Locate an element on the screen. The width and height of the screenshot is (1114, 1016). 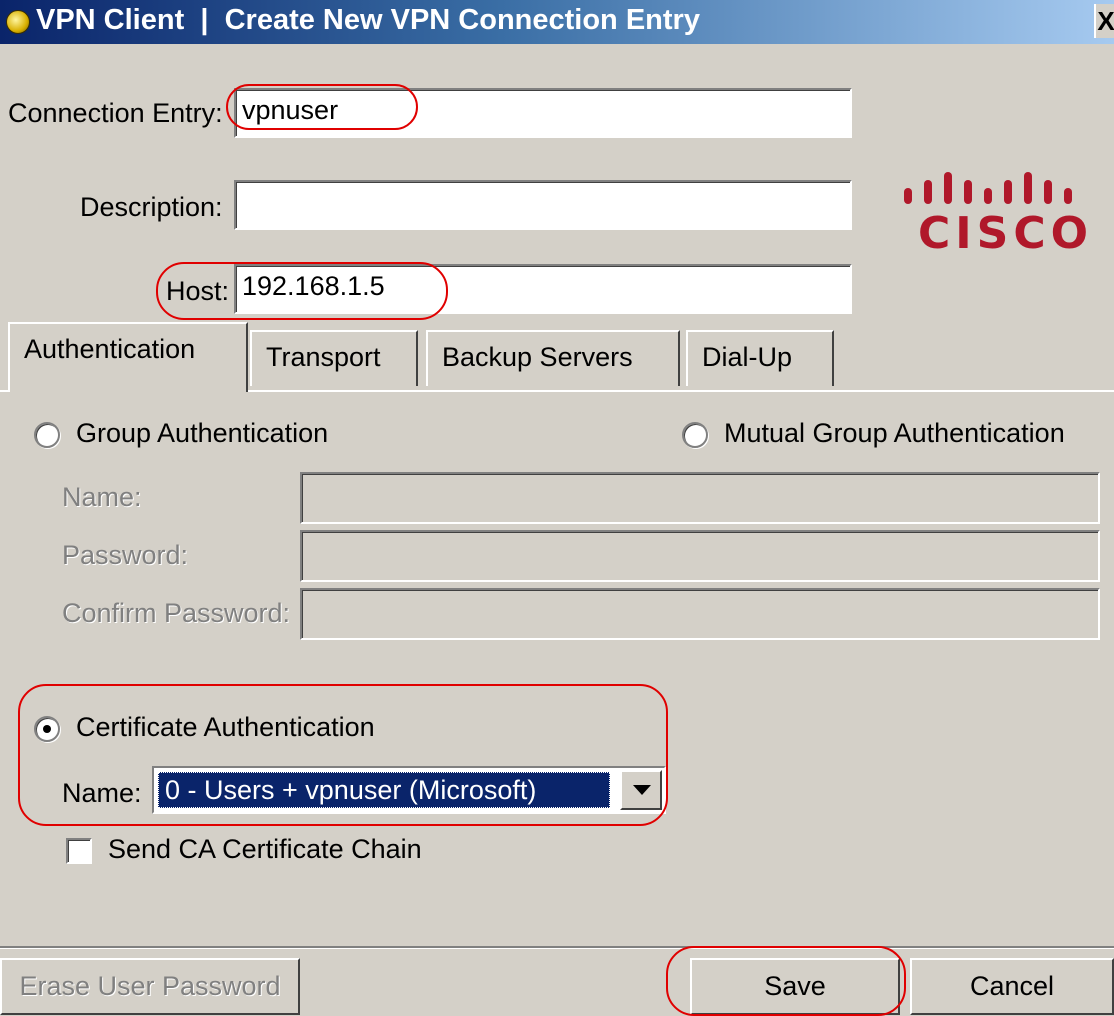
mutual-group-authentication-label: Mutual Group Authentication is located at coordinates (894, 433).